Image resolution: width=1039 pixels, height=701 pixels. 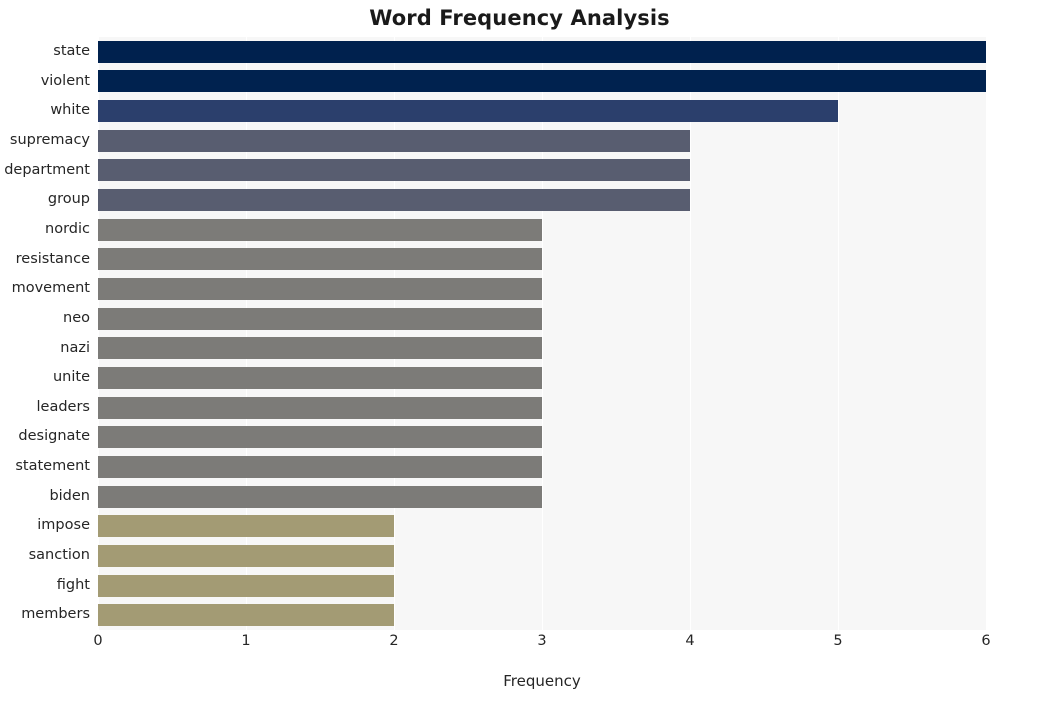 What do you see at coordinates (75, 347) in the screenshot?
I see `y-axis-tick-label-nazi: nazi` at bounding box center [75, 347].